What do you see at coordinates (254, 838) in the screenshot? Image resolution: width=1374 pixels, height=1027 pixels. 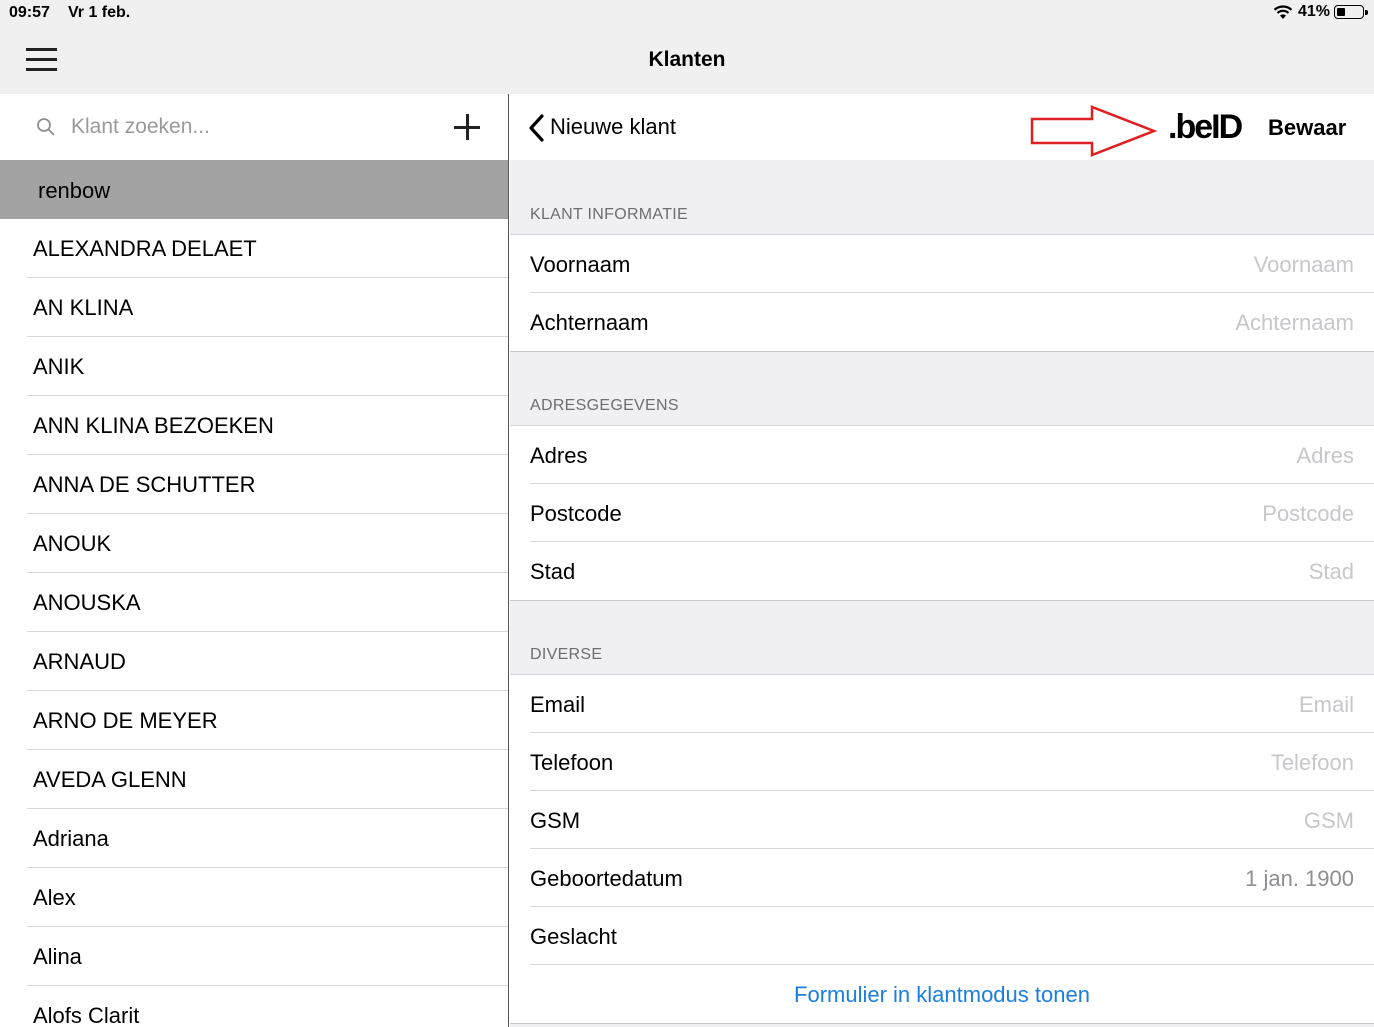 I see `customer-list-item: Adriana` at bounding box center [254, 838].